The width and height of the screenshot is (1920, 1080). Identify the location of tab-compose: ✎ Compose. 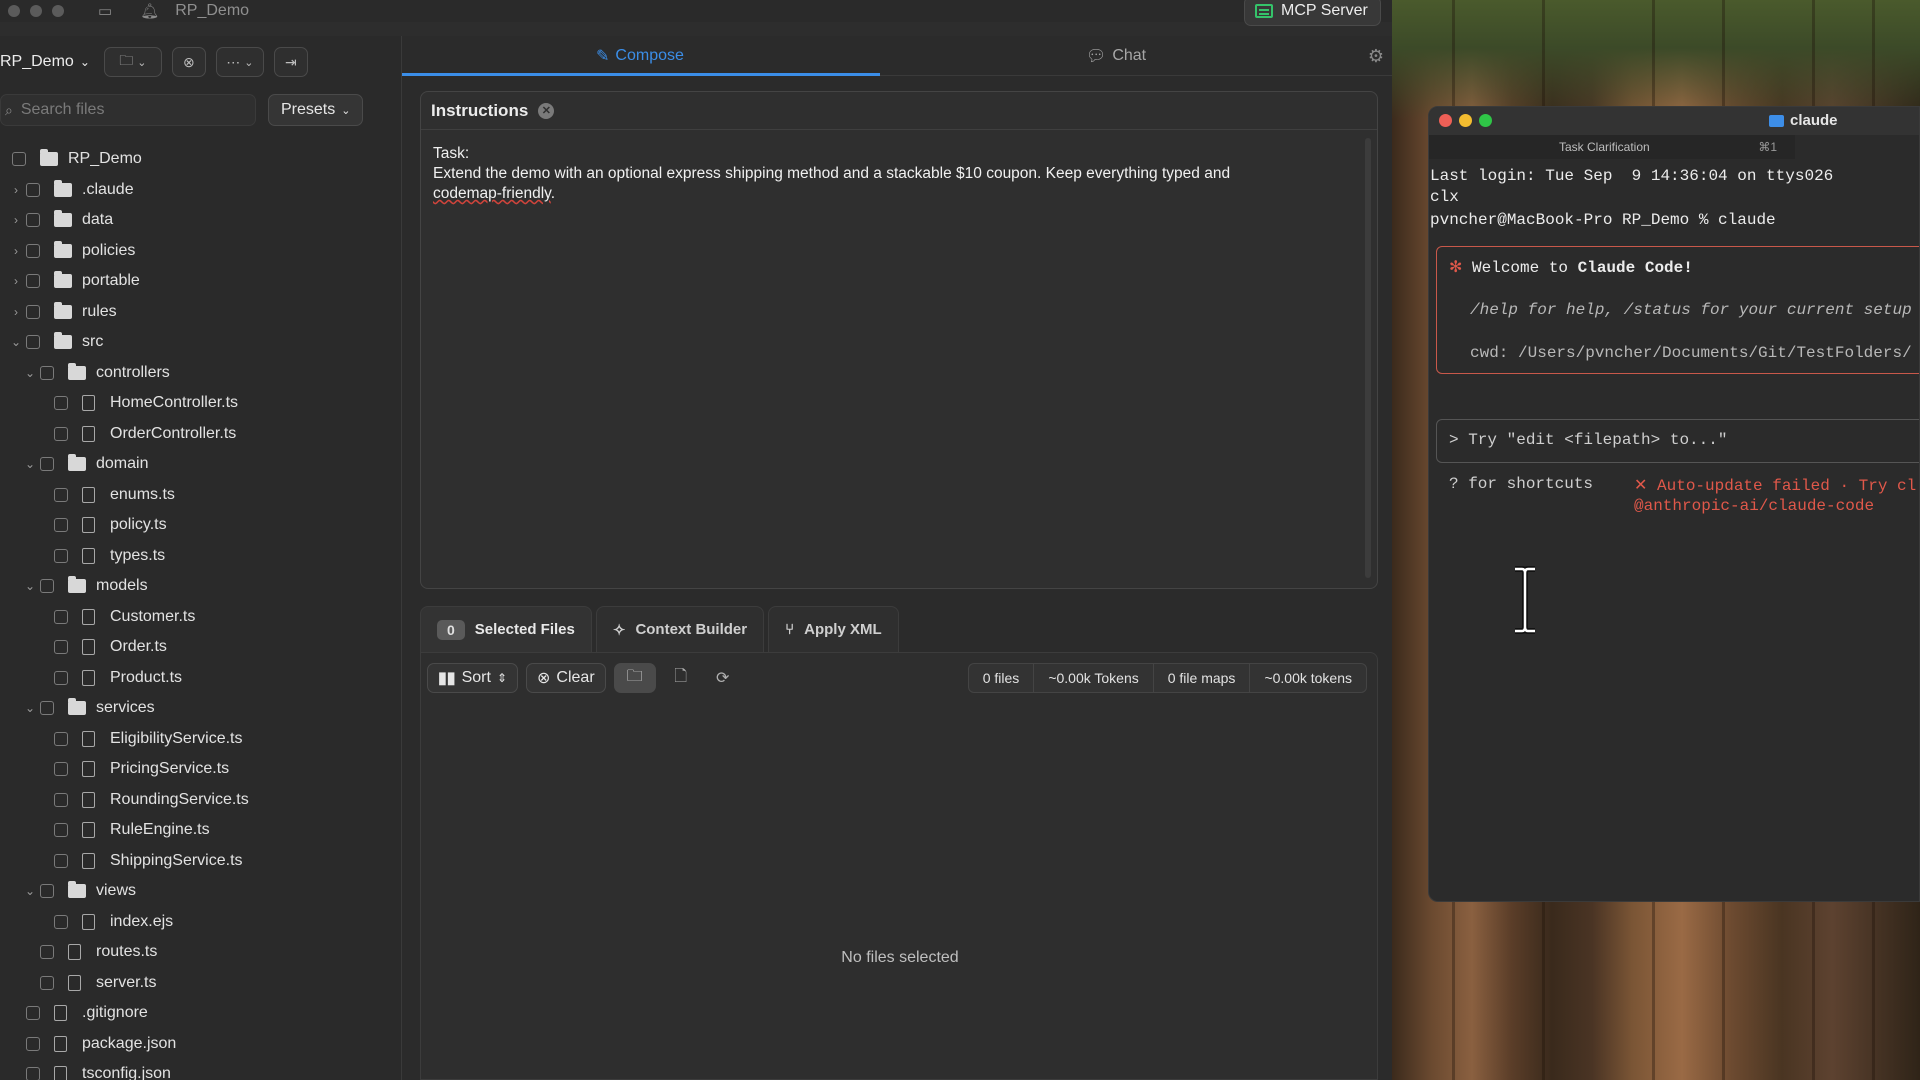
(640, 56).